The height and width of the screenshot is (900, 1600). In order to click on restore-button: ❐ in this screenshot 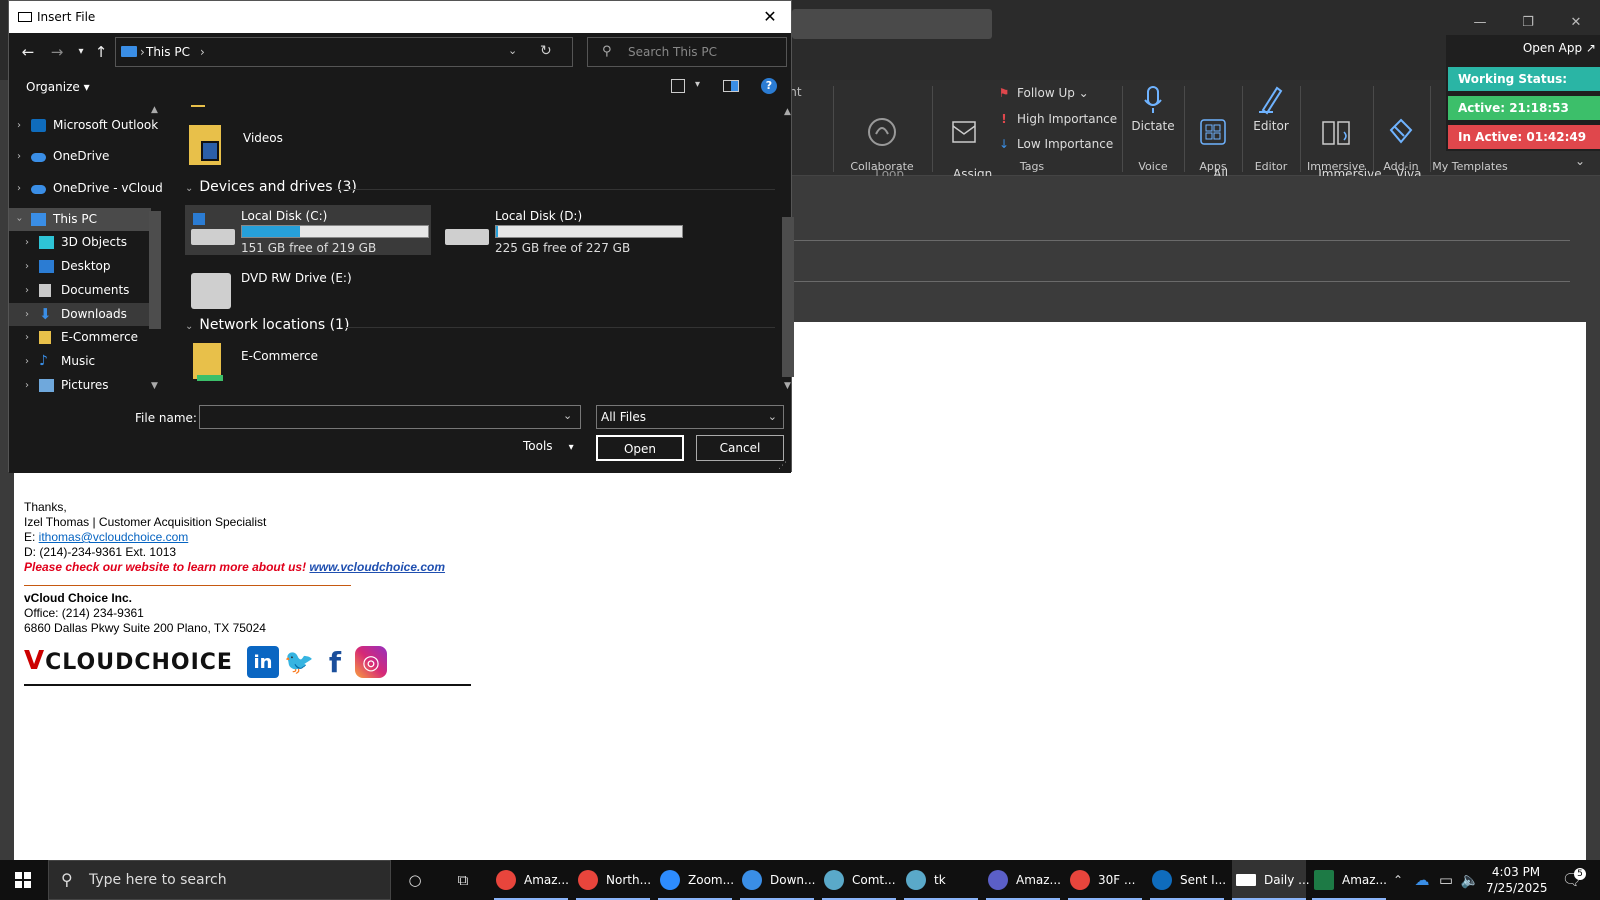, I will do `click(1528, 23)`.